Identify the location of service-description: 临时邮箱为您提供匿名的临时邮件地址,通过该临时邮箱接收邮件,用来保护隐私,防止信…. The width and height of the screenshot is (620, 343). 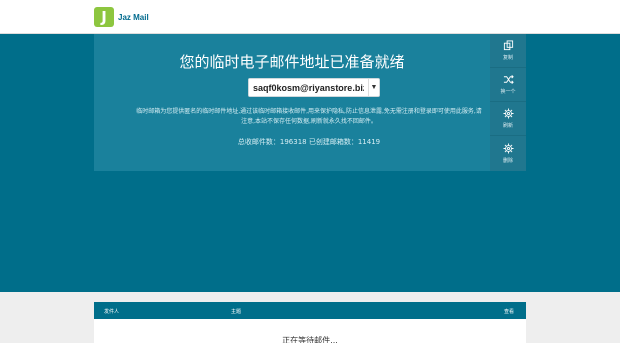
(309, 116).